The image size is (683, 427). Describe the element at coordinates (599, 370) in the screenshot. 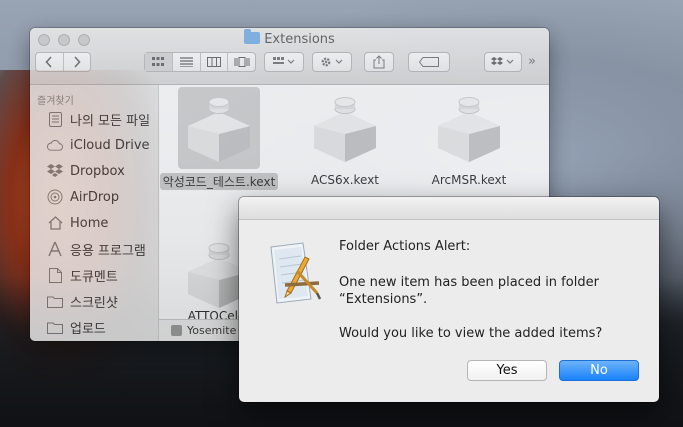

I see `no-button: No` at that location.